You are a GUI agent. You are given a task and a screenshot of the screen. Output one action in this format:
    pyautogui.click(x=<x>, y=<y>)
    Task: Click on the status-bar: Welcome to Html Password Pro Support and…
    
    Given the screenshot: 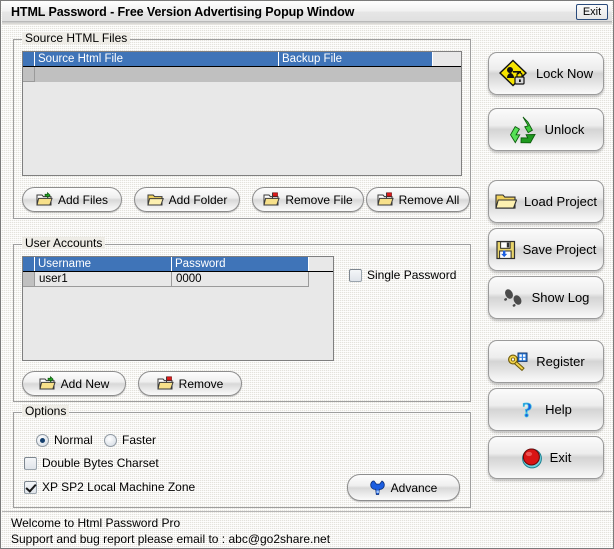 What is the action you would take?
    pyautogui.click(x=307, y=529)
    